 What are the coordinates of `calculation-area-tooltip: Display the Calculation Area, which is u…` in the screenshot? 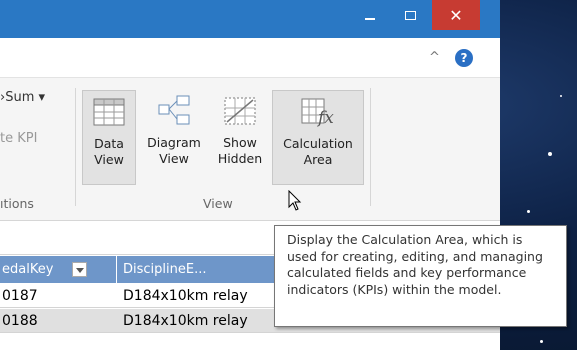 It's located at (420, 276).